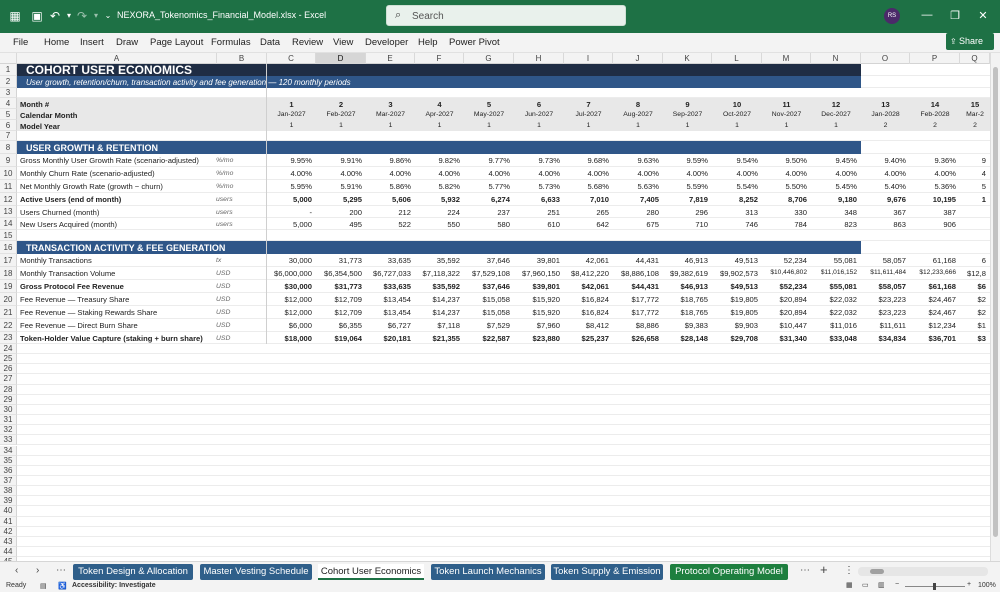  What do you see at coordinates (784, 325) in the screenshot?
I see `table-cell: $10,447` at bounding box center [784, 325].